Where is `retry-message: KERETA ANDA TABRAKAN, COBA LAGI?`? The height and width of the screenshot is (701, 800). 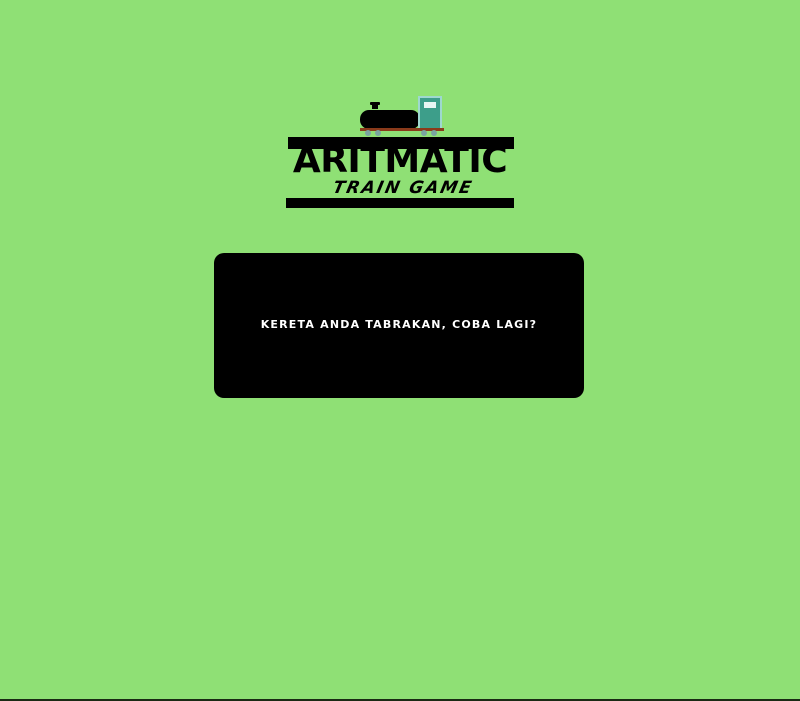 retry-message: KERETA ANDA TABRAKAN, COBA LAGI? is located at coordinates (399, 324).